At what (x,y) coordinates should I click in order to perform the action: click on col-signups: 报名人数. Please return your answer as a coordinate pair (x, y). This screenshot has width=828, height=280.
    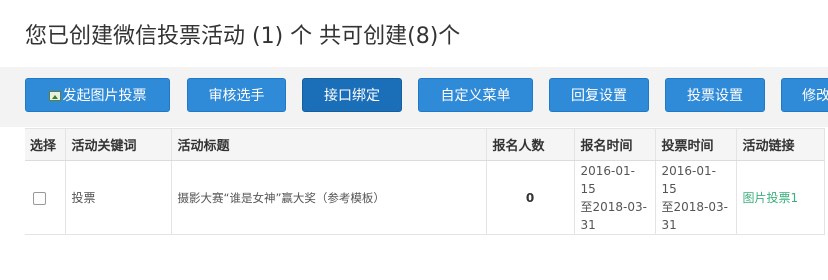
    Looking at the image, I should click on (530, 144).